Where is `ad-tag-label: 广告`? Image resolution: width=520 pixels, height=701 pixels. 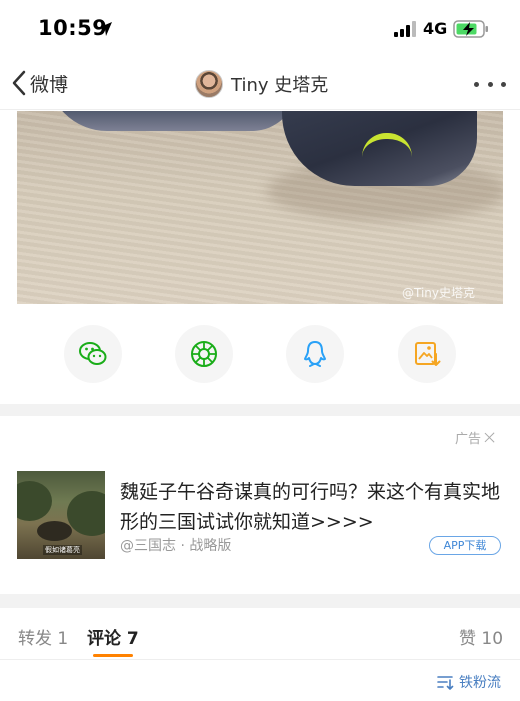
ad-tag-label: 广告 is located at coordinates (468, 439).